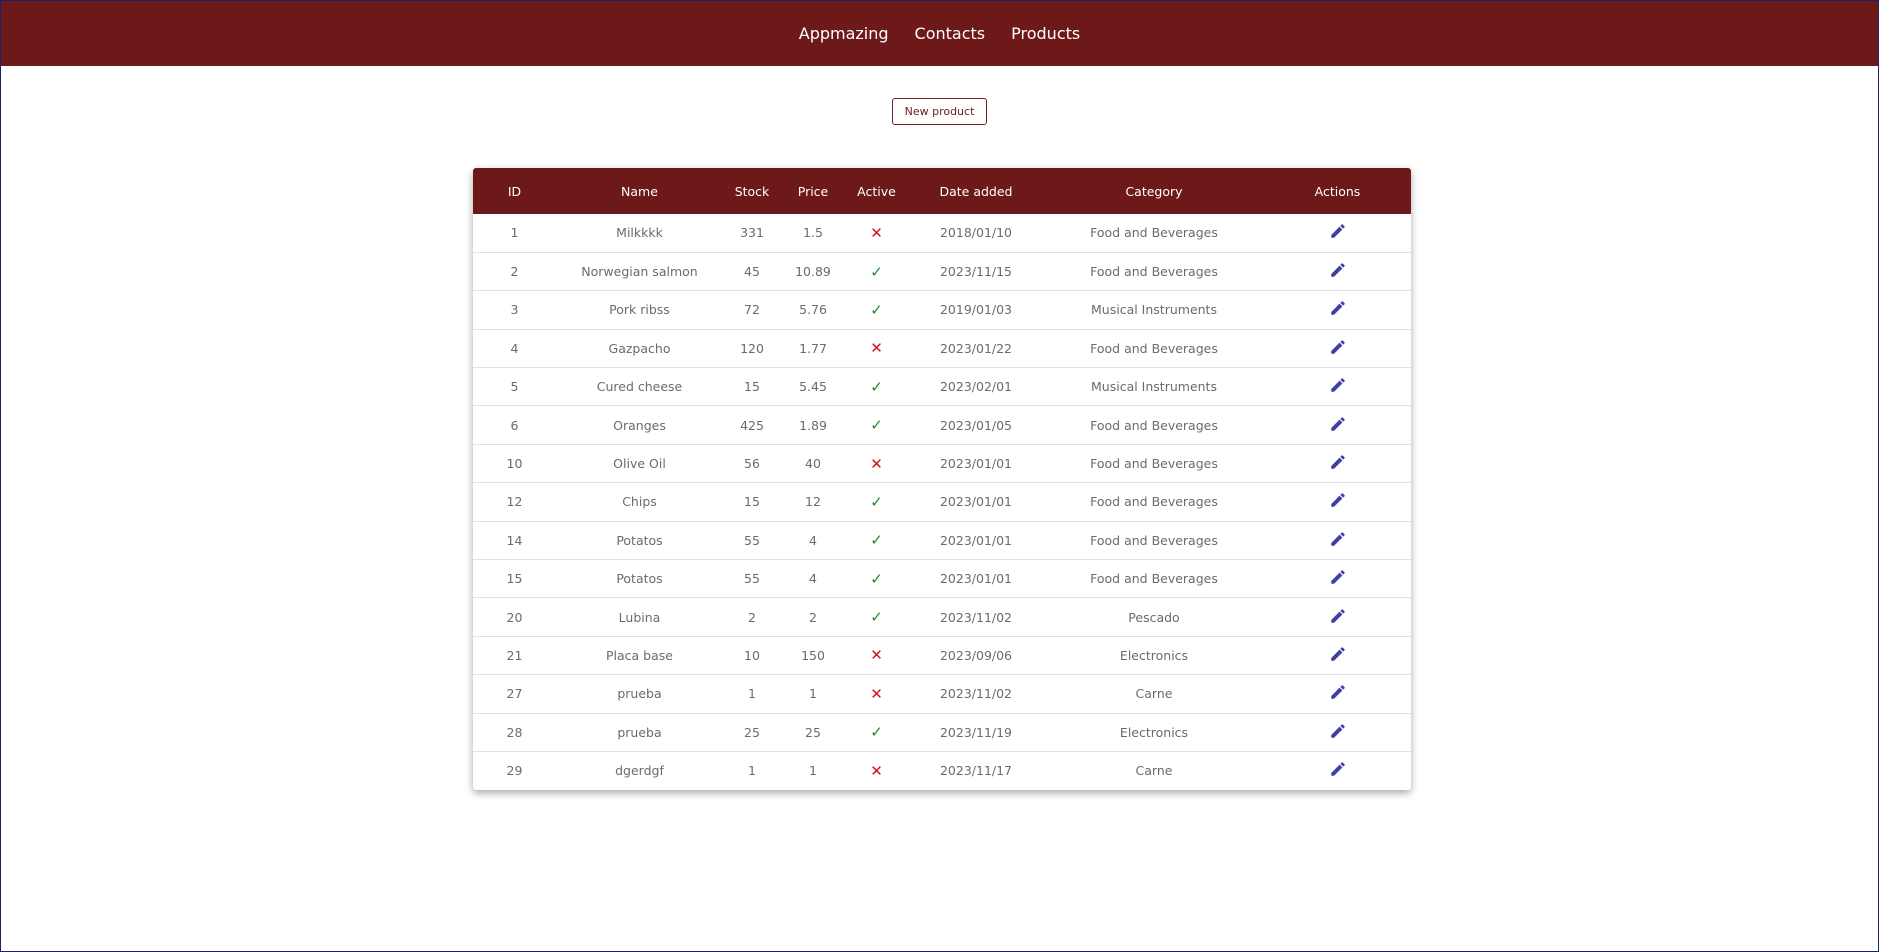 The height and width of the screenshot is (952, 1879). Describe the element at coordinates (1154, 191) in the screenshot. I see `column-header-category: Category` at that location.